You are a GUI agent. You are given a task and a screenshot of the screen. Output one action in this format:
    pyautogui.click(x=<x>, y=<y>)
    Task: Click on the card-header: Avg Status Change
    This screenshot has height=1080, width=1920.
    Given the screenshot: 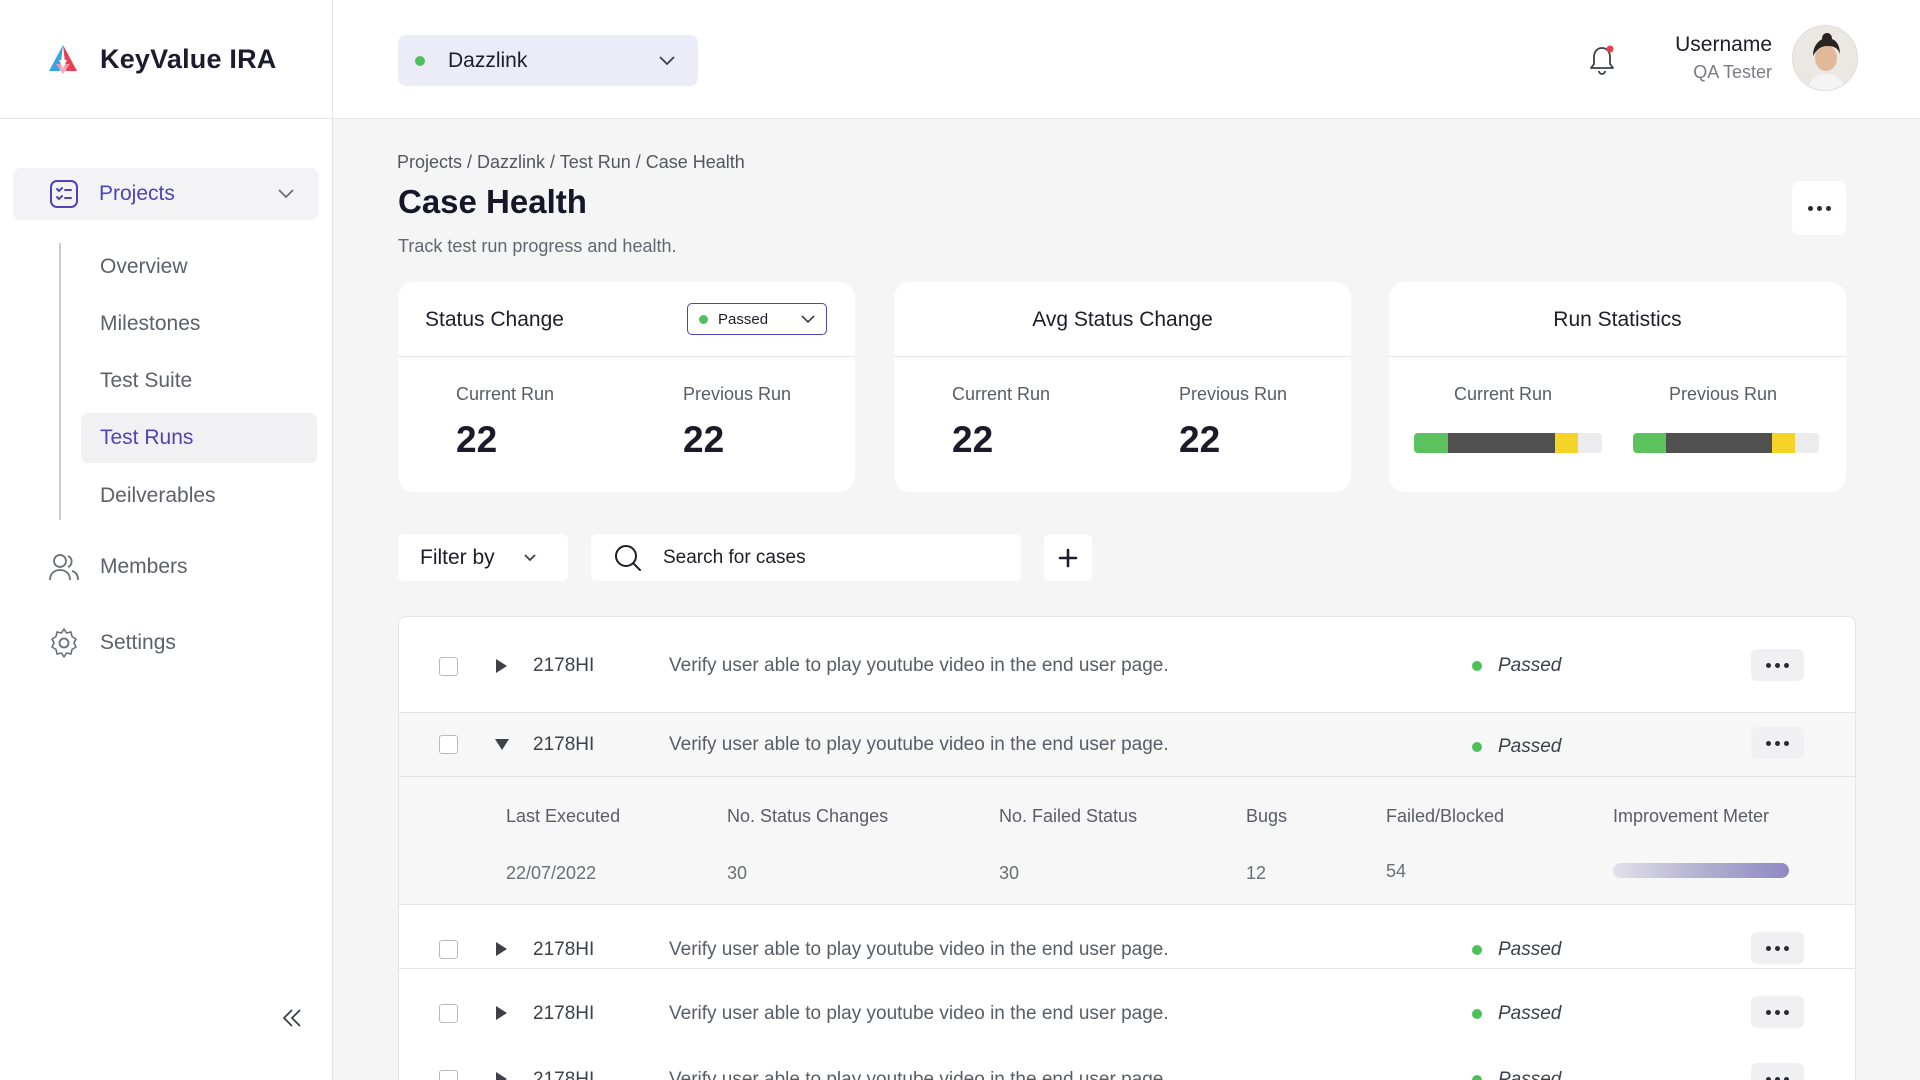 What is the action you would take?
    pyautogui.click(x=1122, y=319)
    